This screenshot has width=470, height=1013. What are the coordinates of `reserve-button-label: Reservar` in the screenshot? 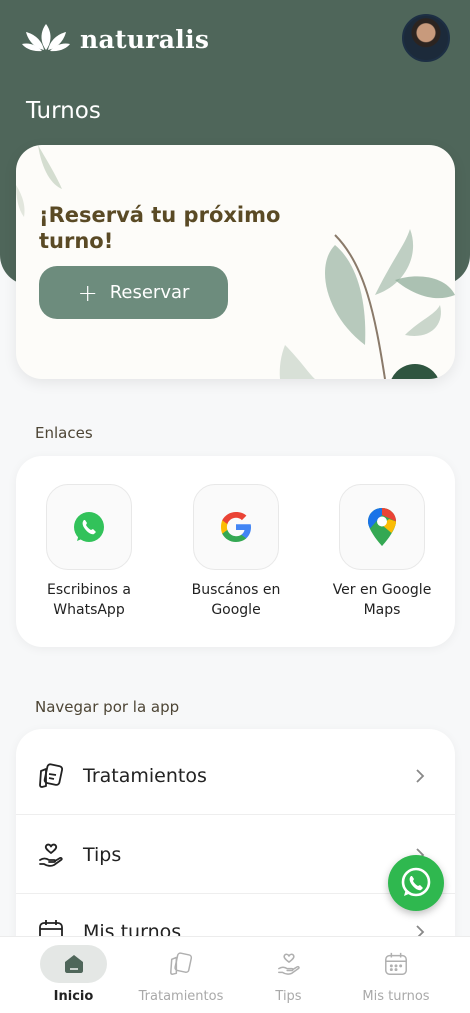 It's located at (149, 292).